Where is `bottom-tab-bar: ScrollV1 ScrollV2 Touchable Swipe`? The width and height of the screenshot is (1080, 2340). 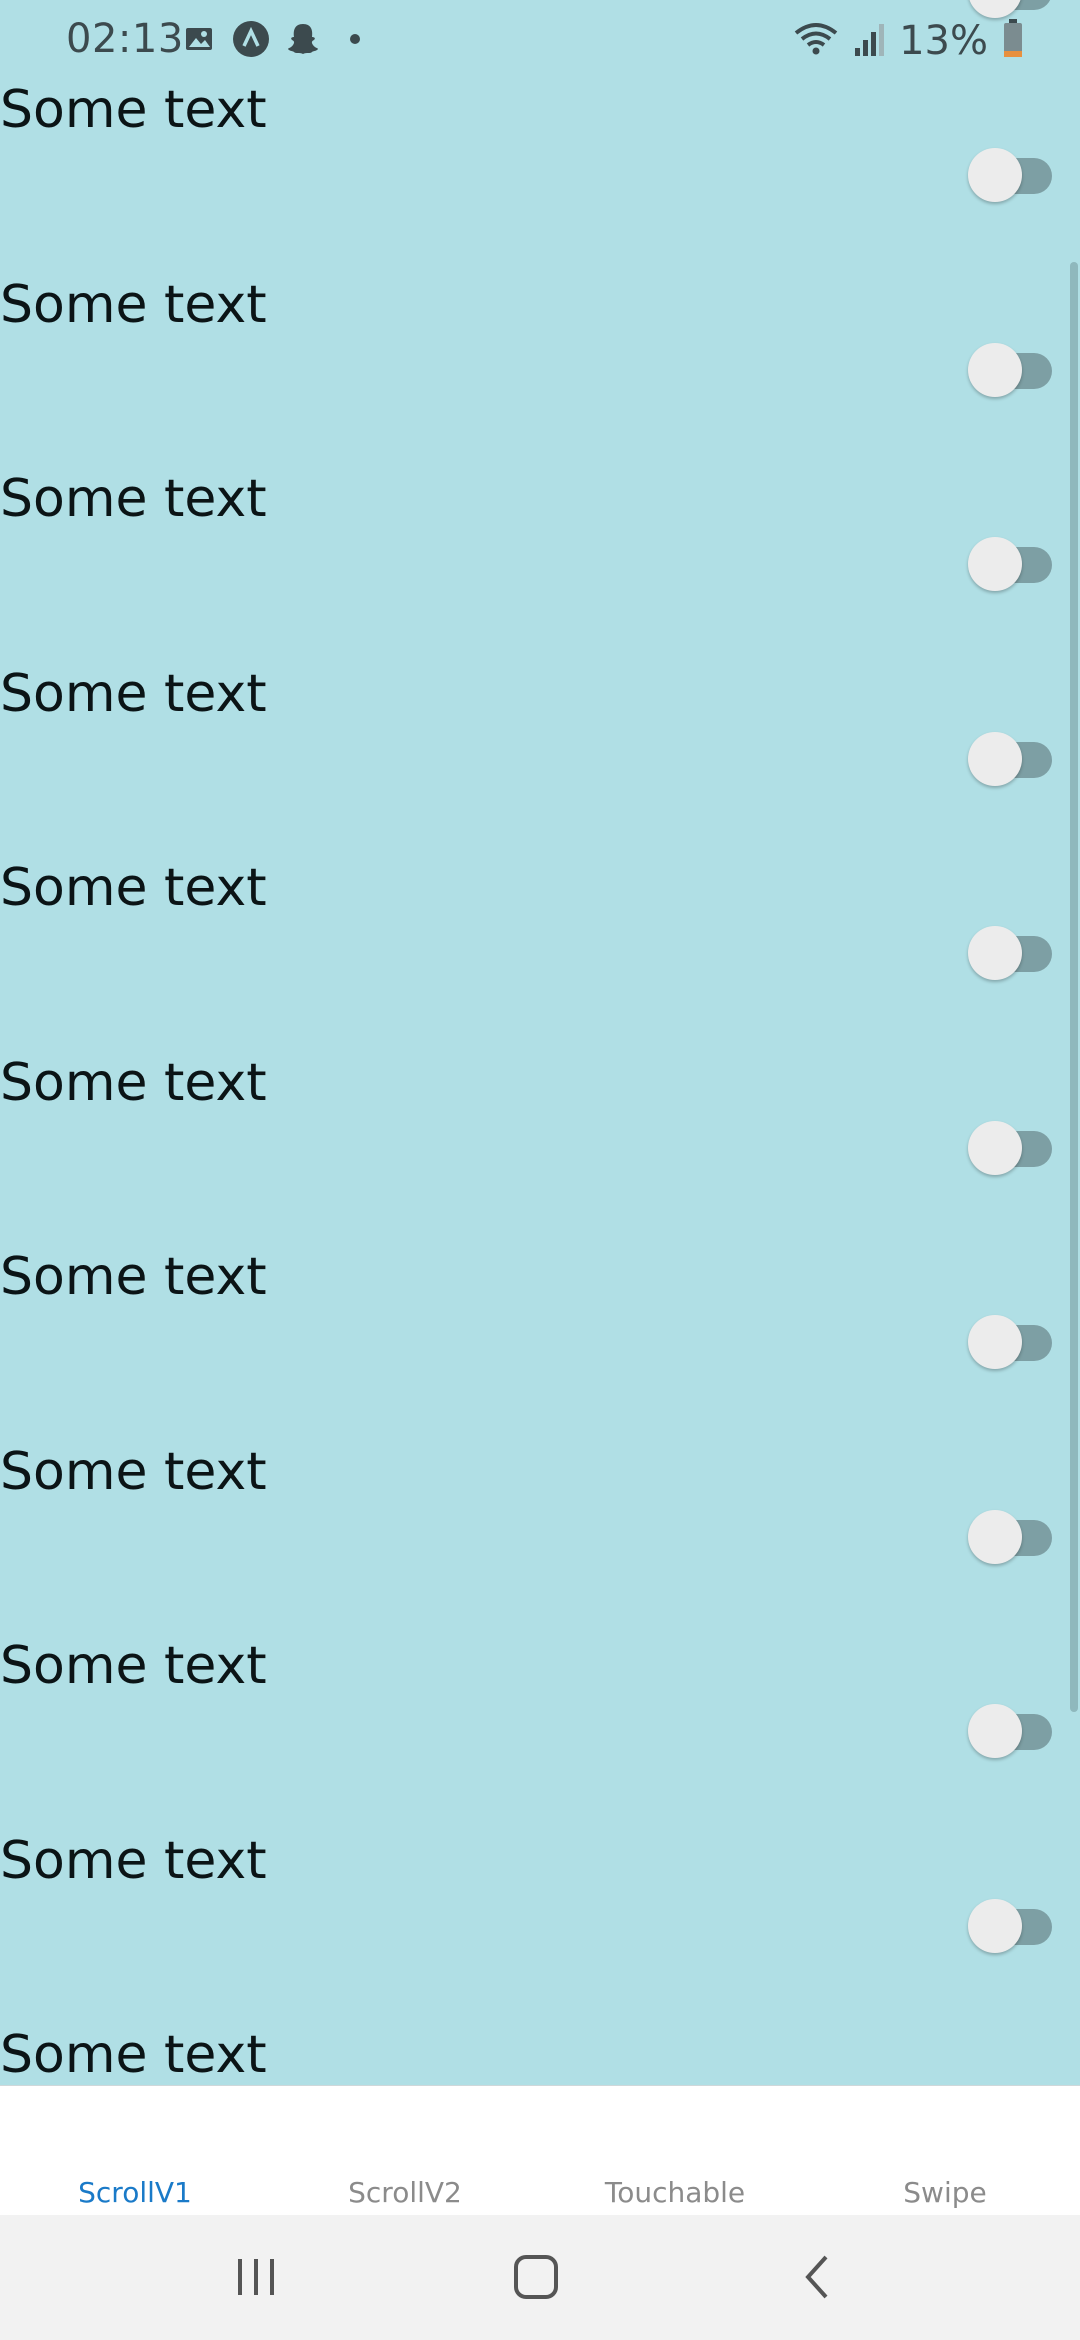 bottom-tab-bar: ScrollV1 ScrollV2 Touchable Swipe is located at coordinates (540, 2150).